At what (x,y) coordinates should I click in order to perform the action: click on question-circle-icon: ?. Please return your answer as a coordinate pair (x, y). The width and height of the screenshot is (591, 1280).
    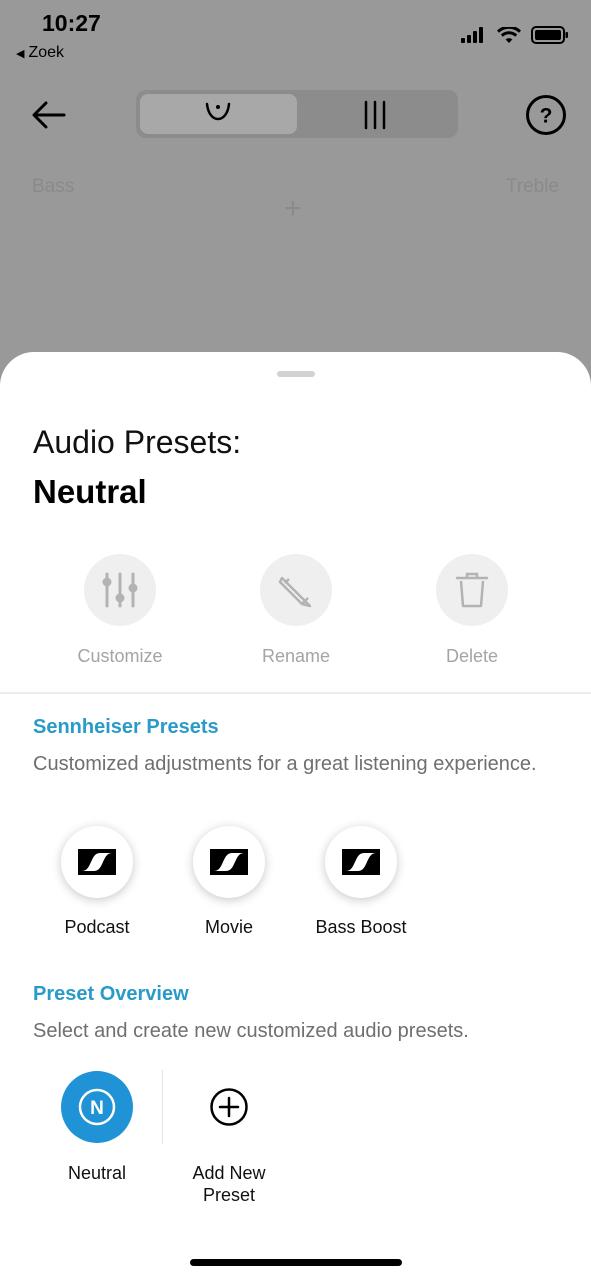
    Looking at the image, I should click on (546, 115).